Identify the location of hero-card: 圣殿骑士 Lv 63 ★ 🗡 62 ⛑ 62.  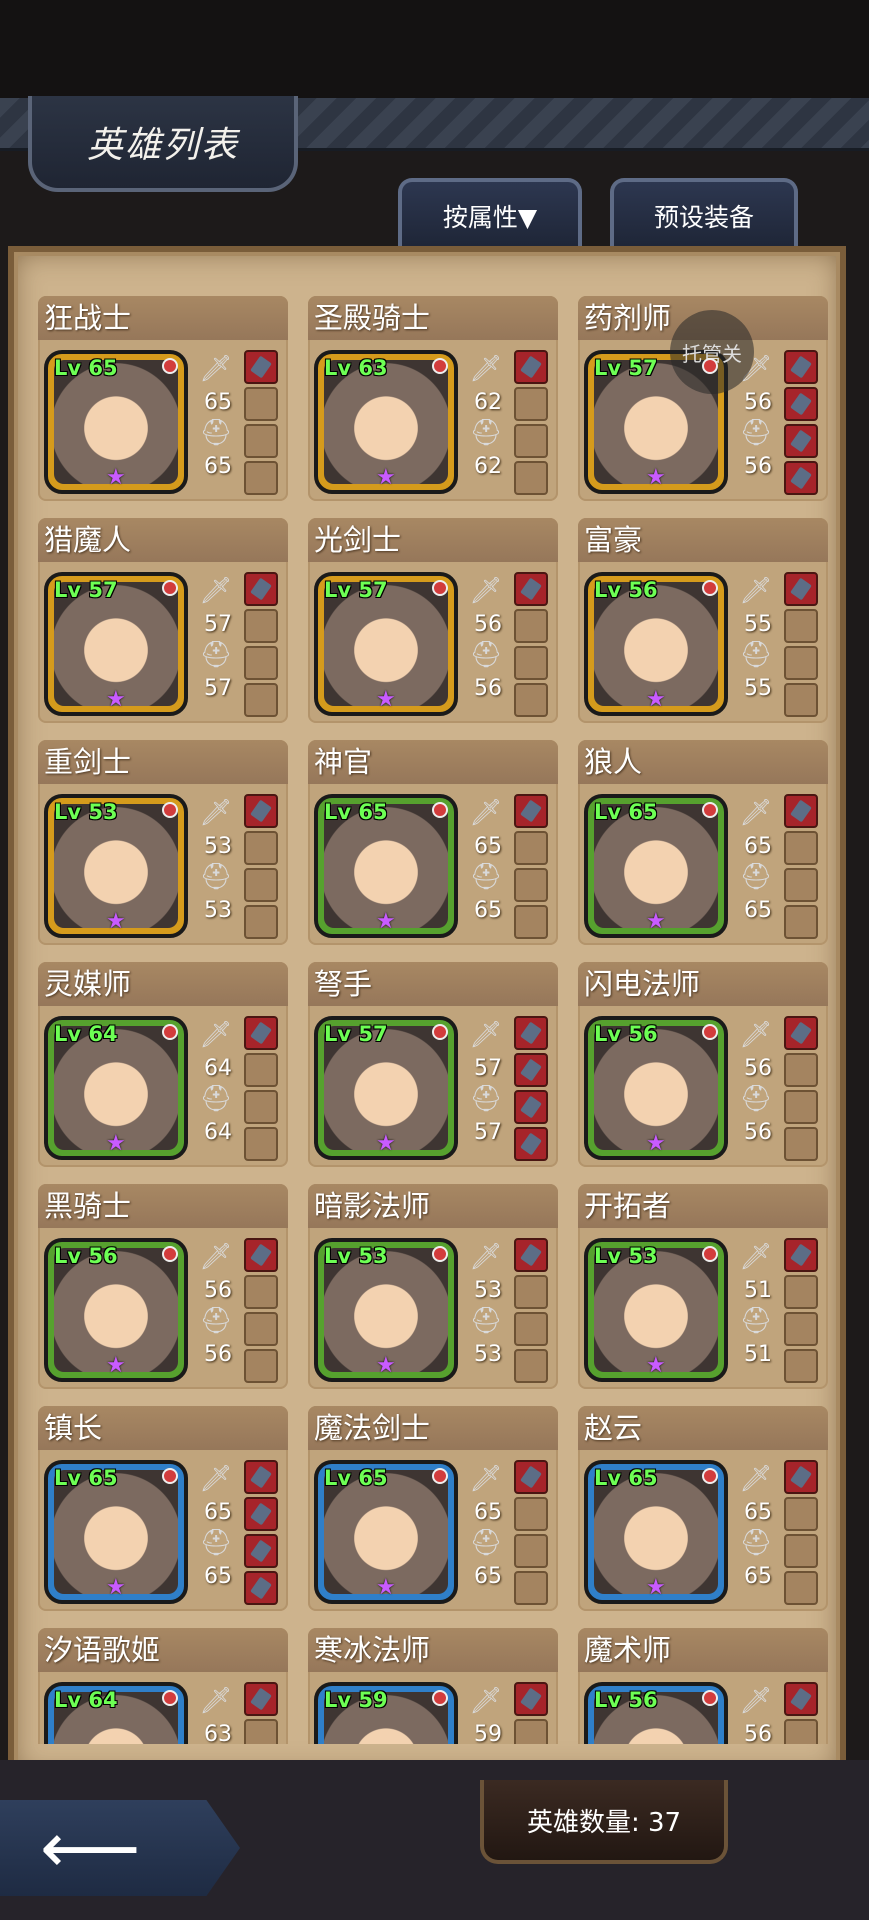
(433, 398).